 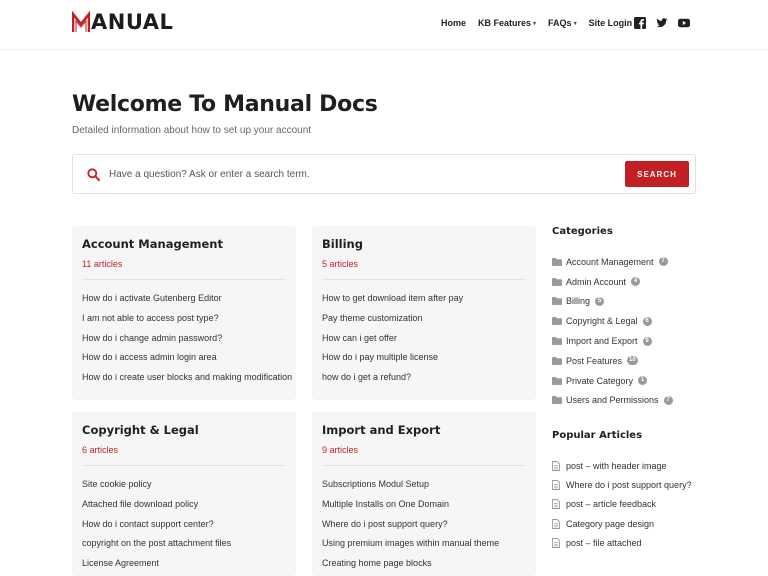 I want to click on category-item: Billing 5, so click(x=612, y=302).